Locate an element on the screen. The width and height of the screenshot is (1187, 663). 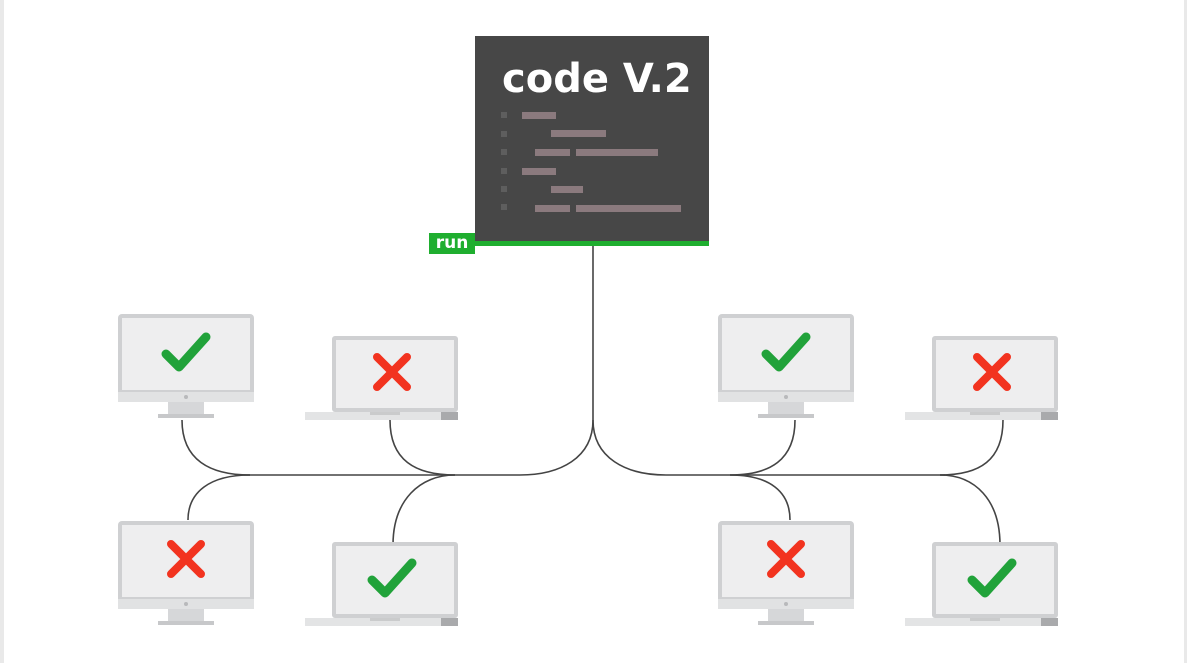
wire-left-hub is located at coordinates (417, 447).